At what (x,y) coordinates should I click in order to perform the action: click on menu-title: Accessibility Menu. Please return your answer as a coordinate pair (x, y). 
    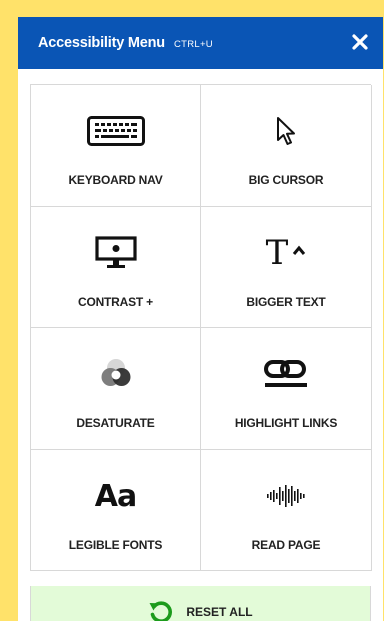
    Looking at the image, I should click on (101, 43).